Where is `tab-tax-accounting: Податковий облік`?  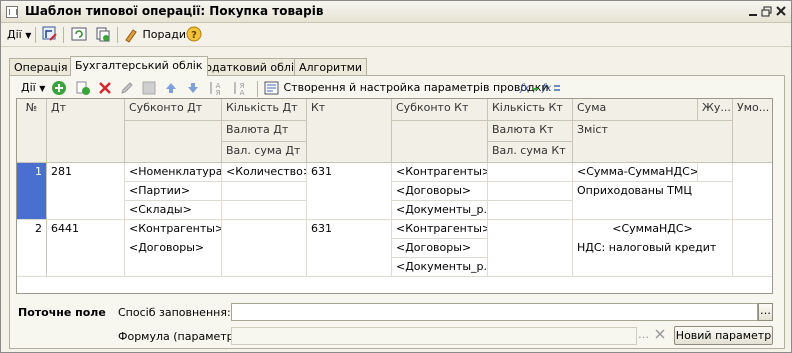 tab-tax-accounting: Податковий облік is located at coordinates (249, 67).